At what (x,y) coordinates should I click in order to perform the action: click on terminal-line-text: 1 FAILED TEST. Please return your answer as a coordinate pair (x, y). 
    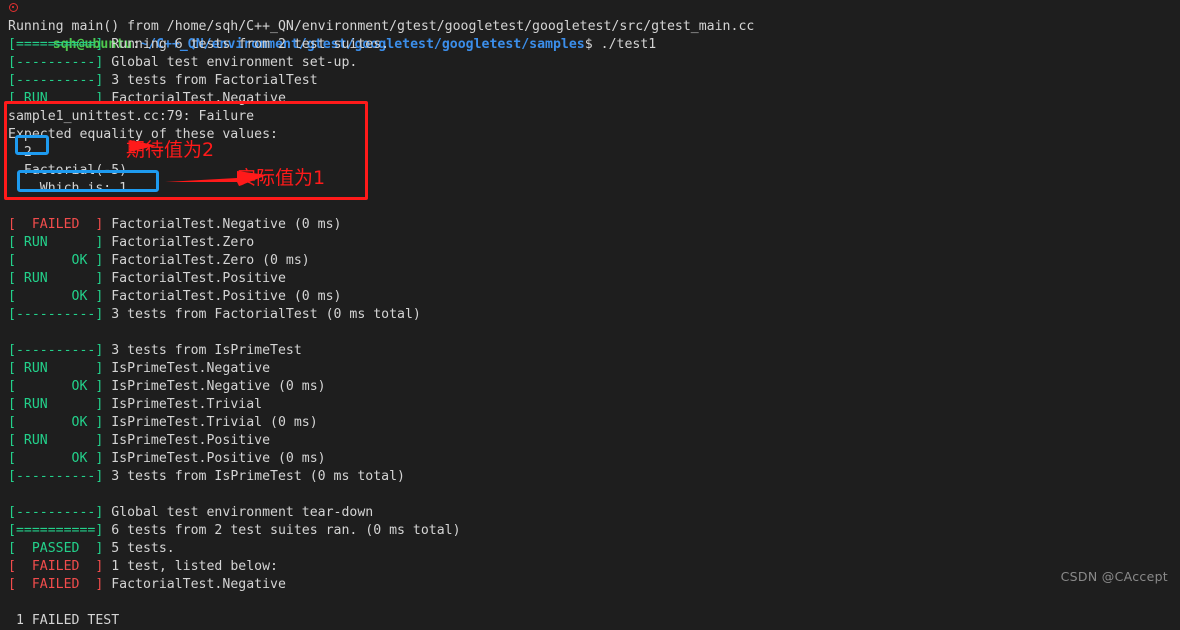
    Looking at the image, I should click on (64, 620).